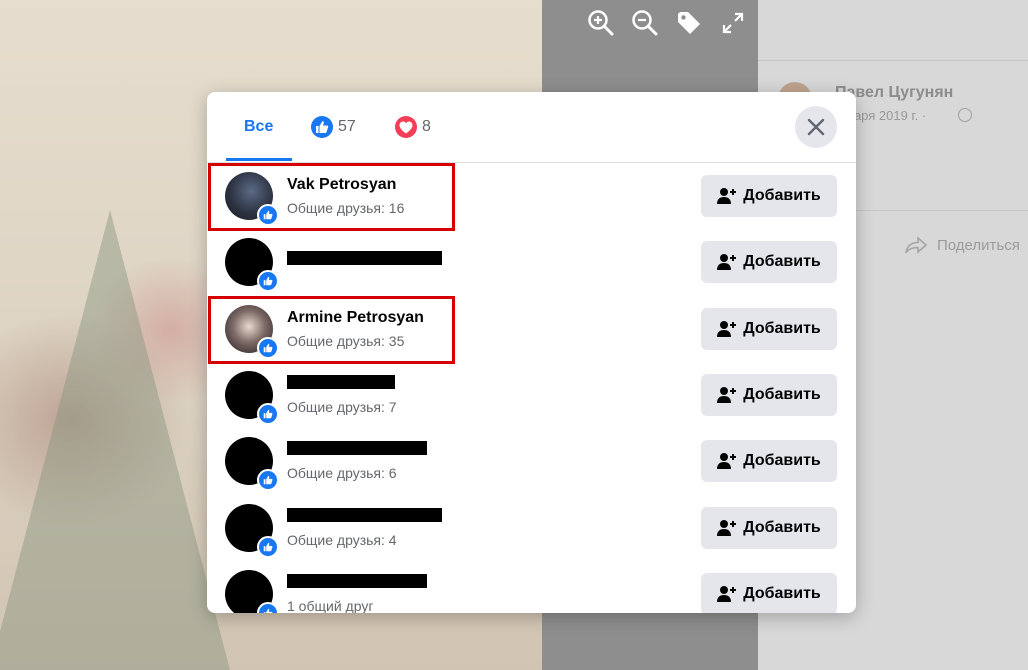 Image resolution: width=1028 pixels, height=670 pixels. Describe the element at coordinates (531, 461) in the screenshot. I see `list-item: Общие друзья: 6 Добавить` at that location.